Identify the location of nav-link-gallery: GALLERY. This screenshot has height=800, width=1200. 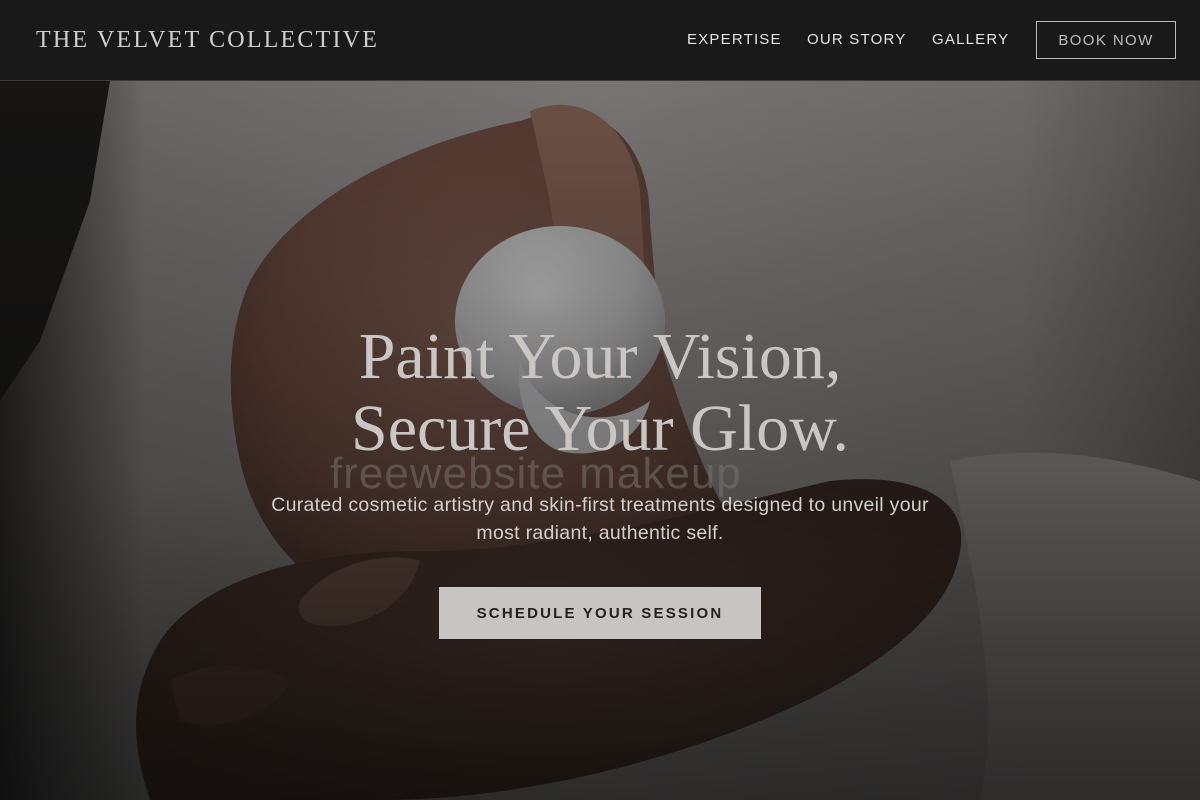
(970, 40).